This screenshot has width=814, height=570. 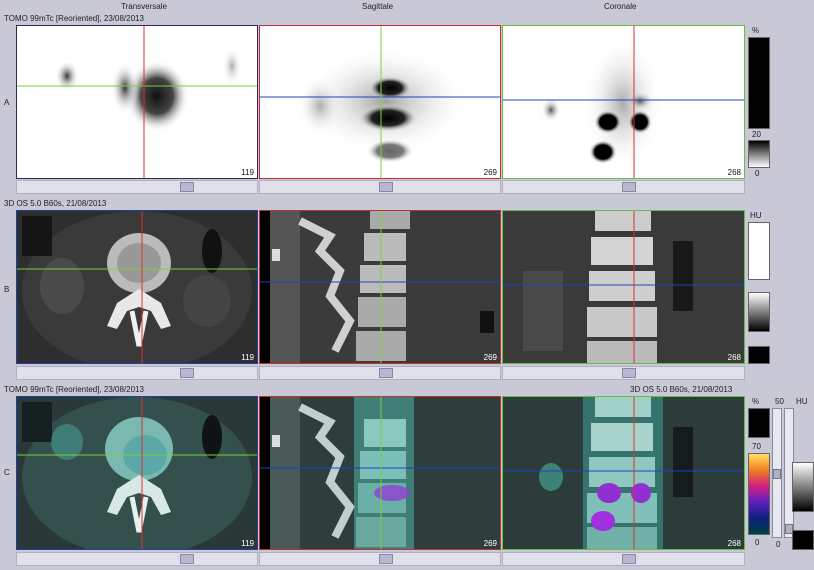 What do you see at coordinates (759, 423) in the screenshot?
I see `row-c-colorbar-black` at bounding box center [759, 423].